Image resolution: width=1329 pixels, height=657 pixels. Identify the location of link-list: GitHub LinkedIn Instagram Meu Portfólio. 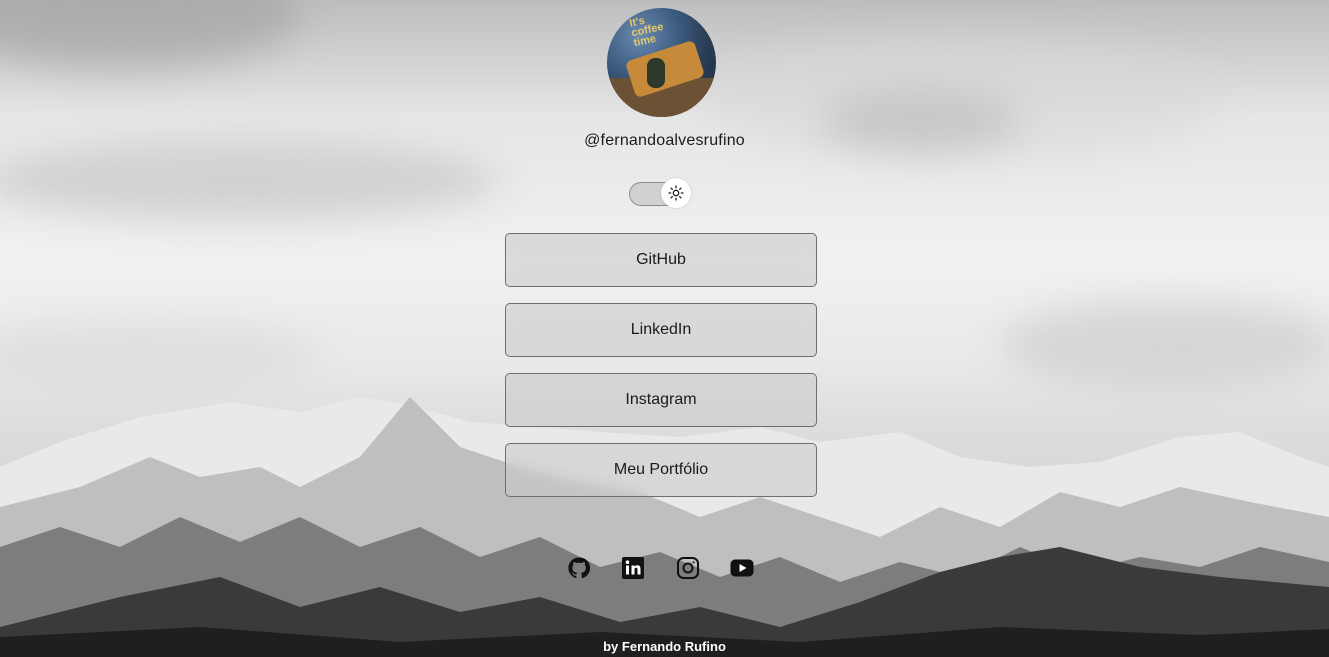
(661, 373).